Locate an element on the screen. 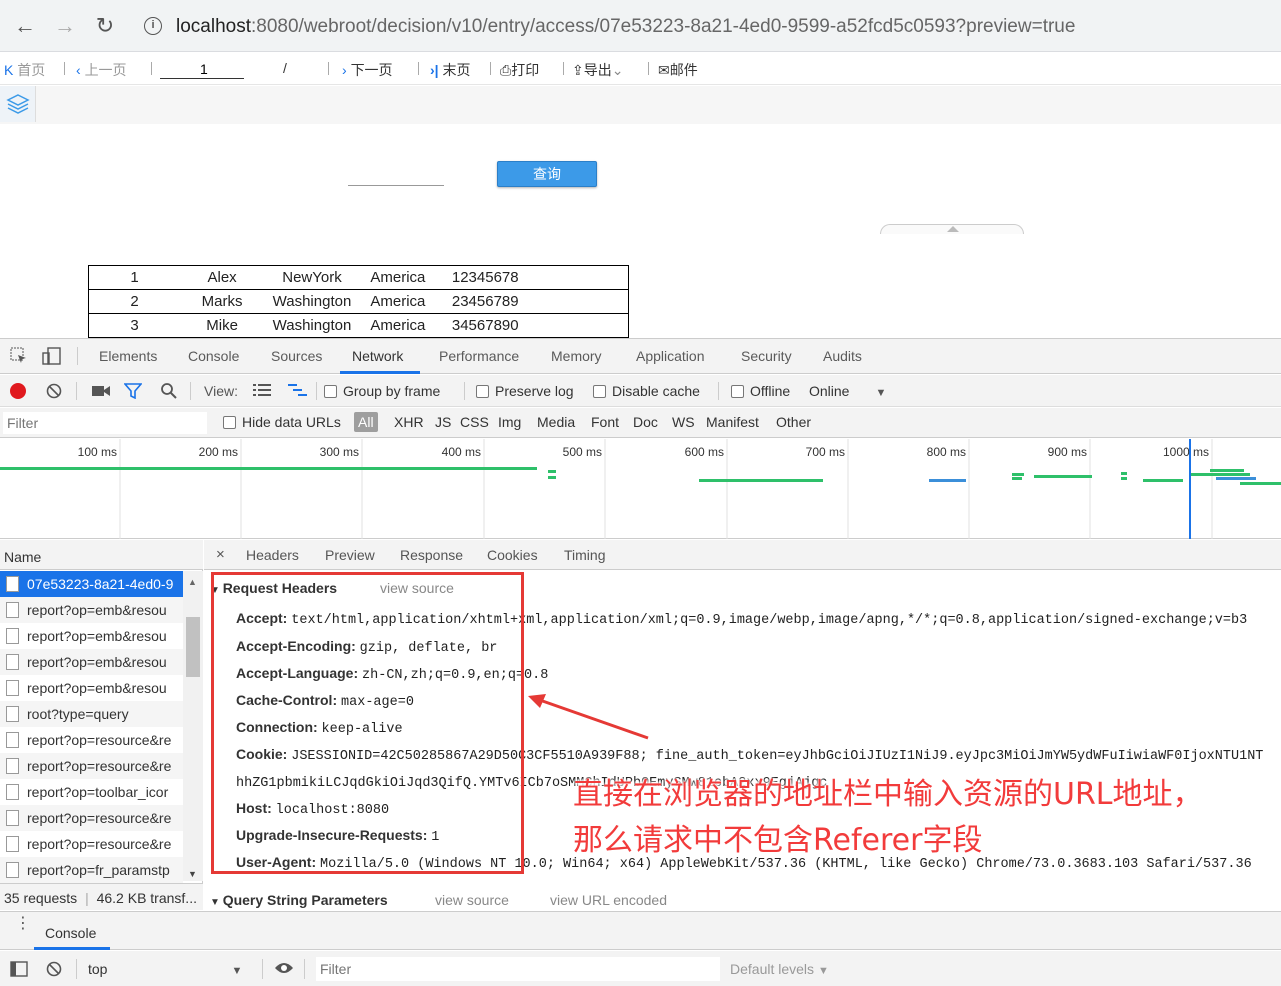  inspect-element-icon is located at coordinates (19, 357).